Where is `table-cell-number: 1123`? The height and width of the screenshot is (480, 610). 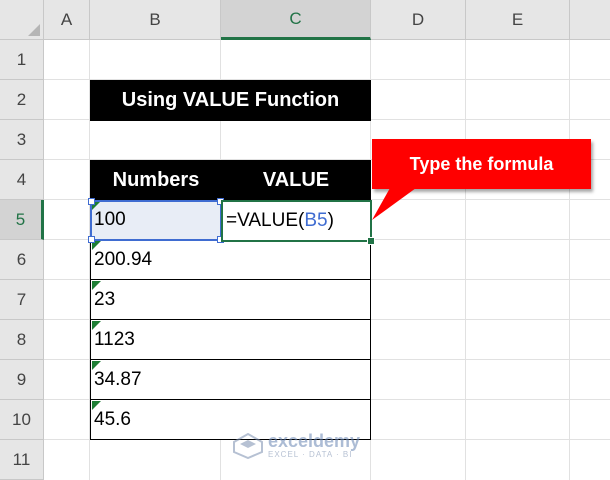
table-cell-number: 1123 is located at coordinates (156, 340).